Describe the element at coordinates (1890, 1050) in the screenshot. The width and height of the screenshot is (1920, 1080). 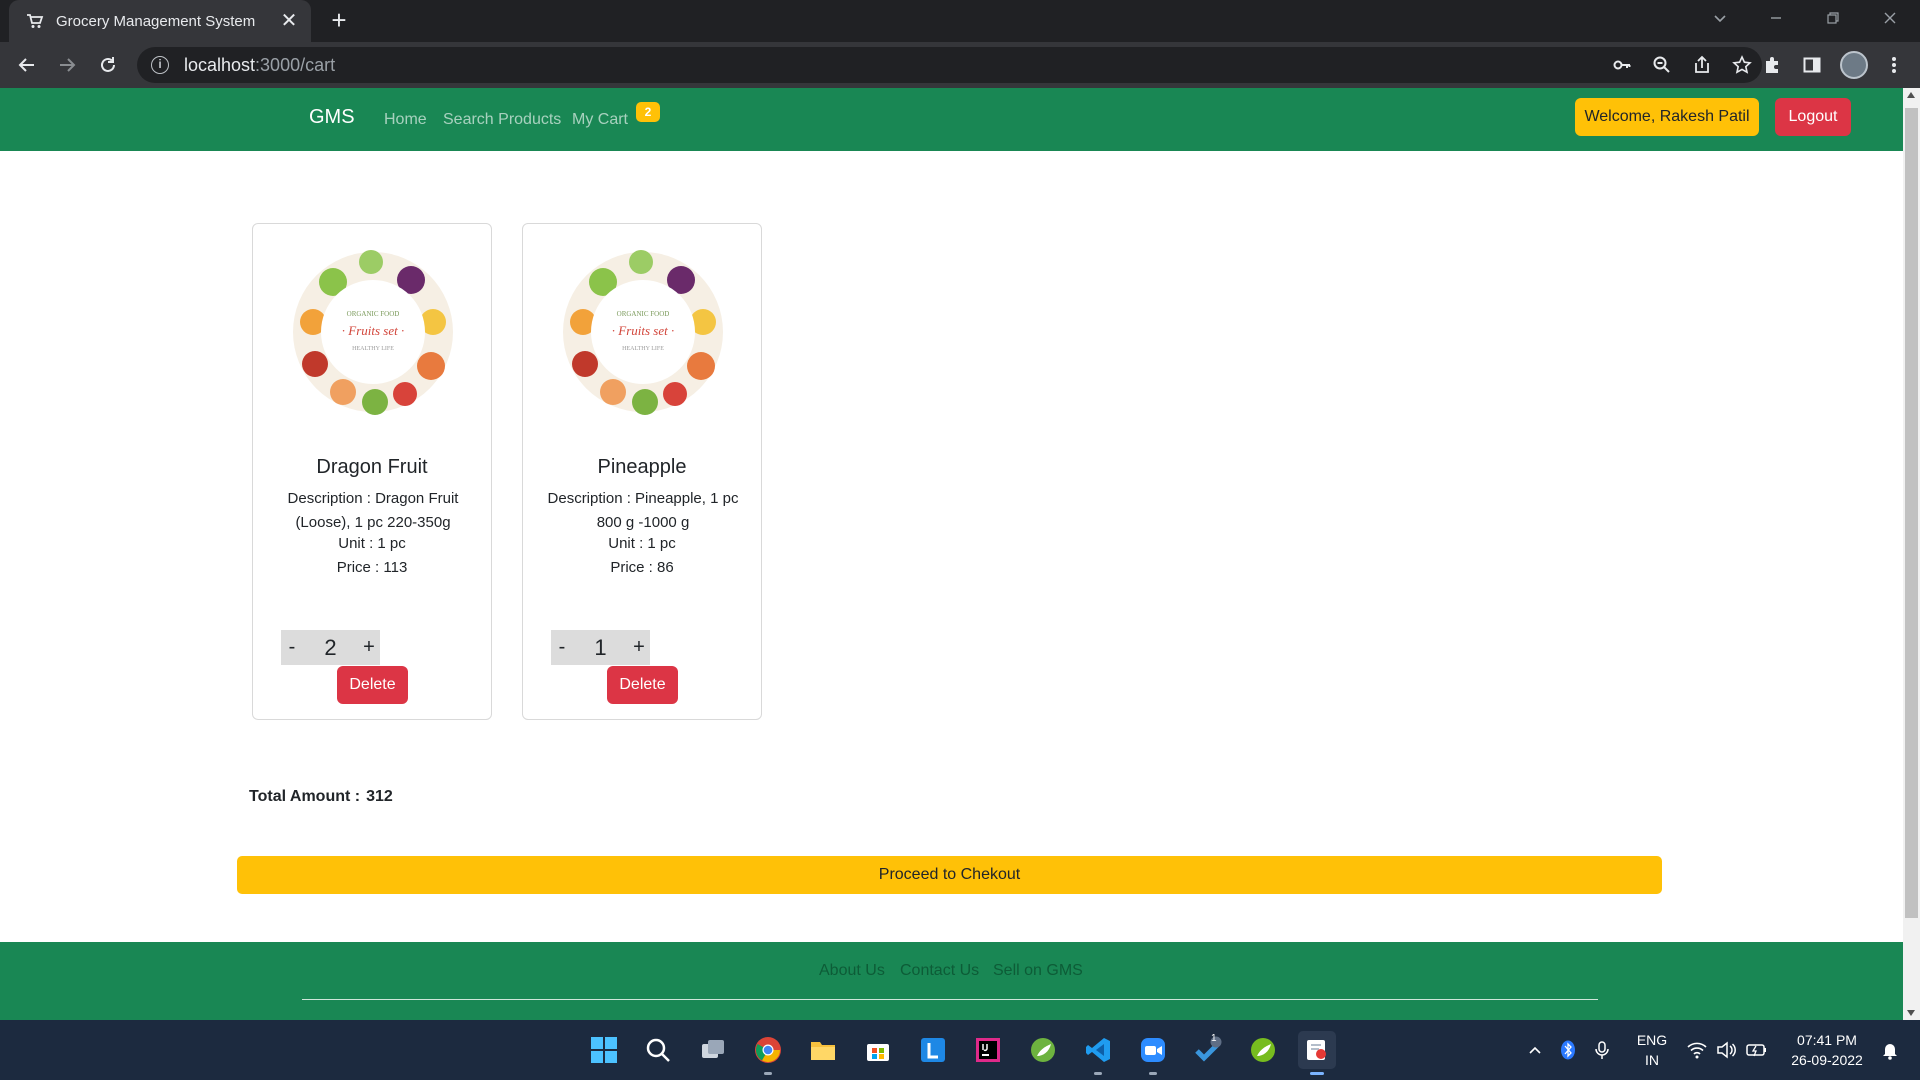
I see `notification-bell-icon` at that location.